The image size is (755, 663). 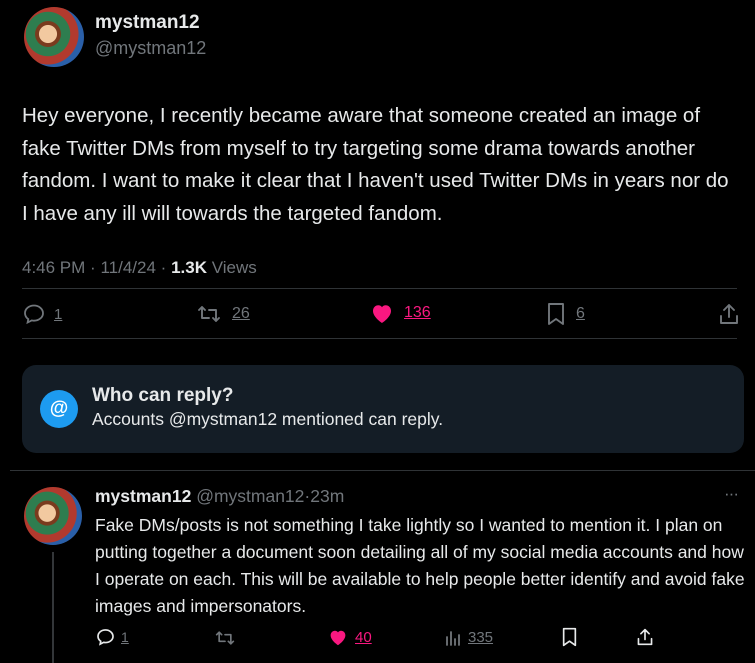 I want to click on reply-views-button: 335, so click(x=468, y=637).